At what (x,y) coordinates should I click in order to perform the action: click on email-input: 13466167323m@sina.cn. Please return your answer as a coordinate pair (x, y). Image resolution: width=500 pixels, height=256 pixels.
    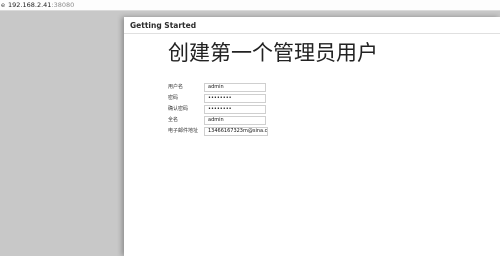
    Looking at the image, I should click on (236, 131).